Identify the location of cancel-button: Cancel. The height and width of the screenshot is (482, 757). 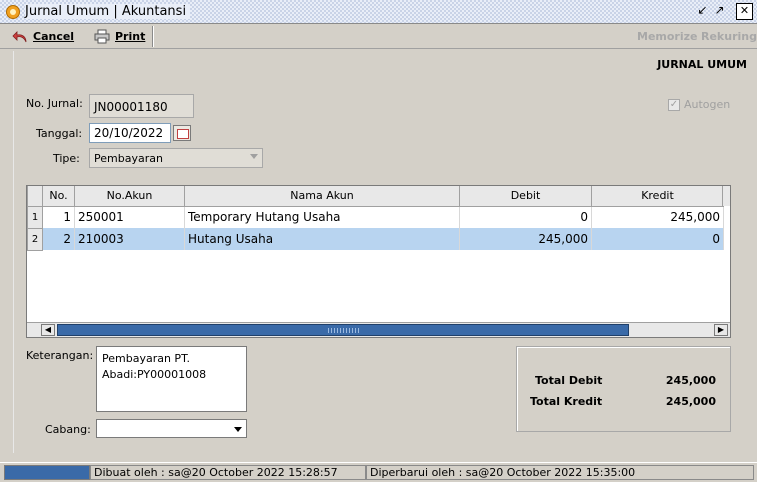
(43, 36).